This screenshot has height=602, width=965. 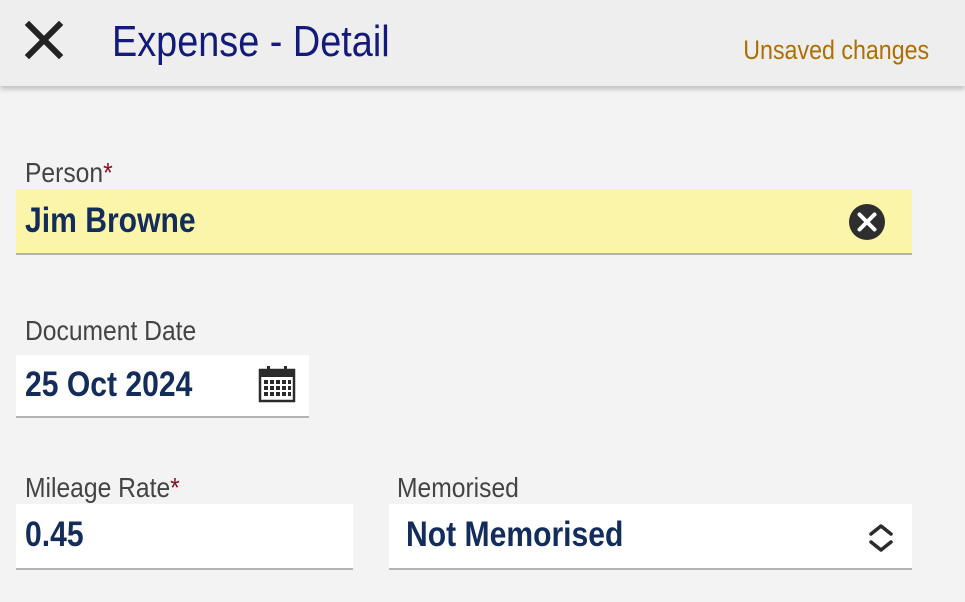 I want to click on app-header: Expense - Detail Unsaved changes, so click(x=482, y=43).